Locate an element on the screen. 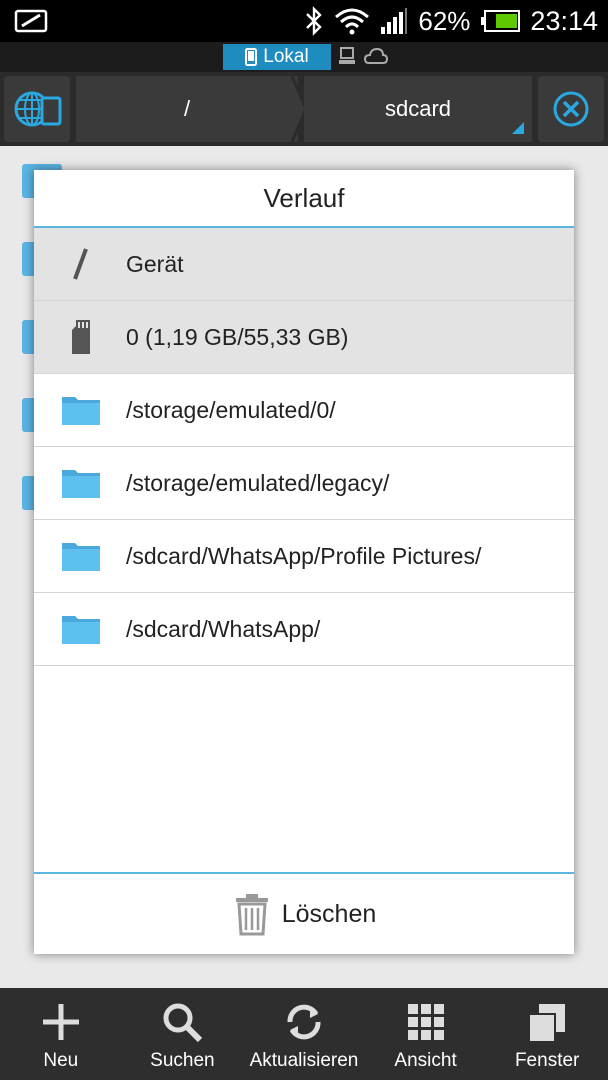 This screenshot has height=1080, width=608. location-strip: Lokal is located at coordinates (304, 57).